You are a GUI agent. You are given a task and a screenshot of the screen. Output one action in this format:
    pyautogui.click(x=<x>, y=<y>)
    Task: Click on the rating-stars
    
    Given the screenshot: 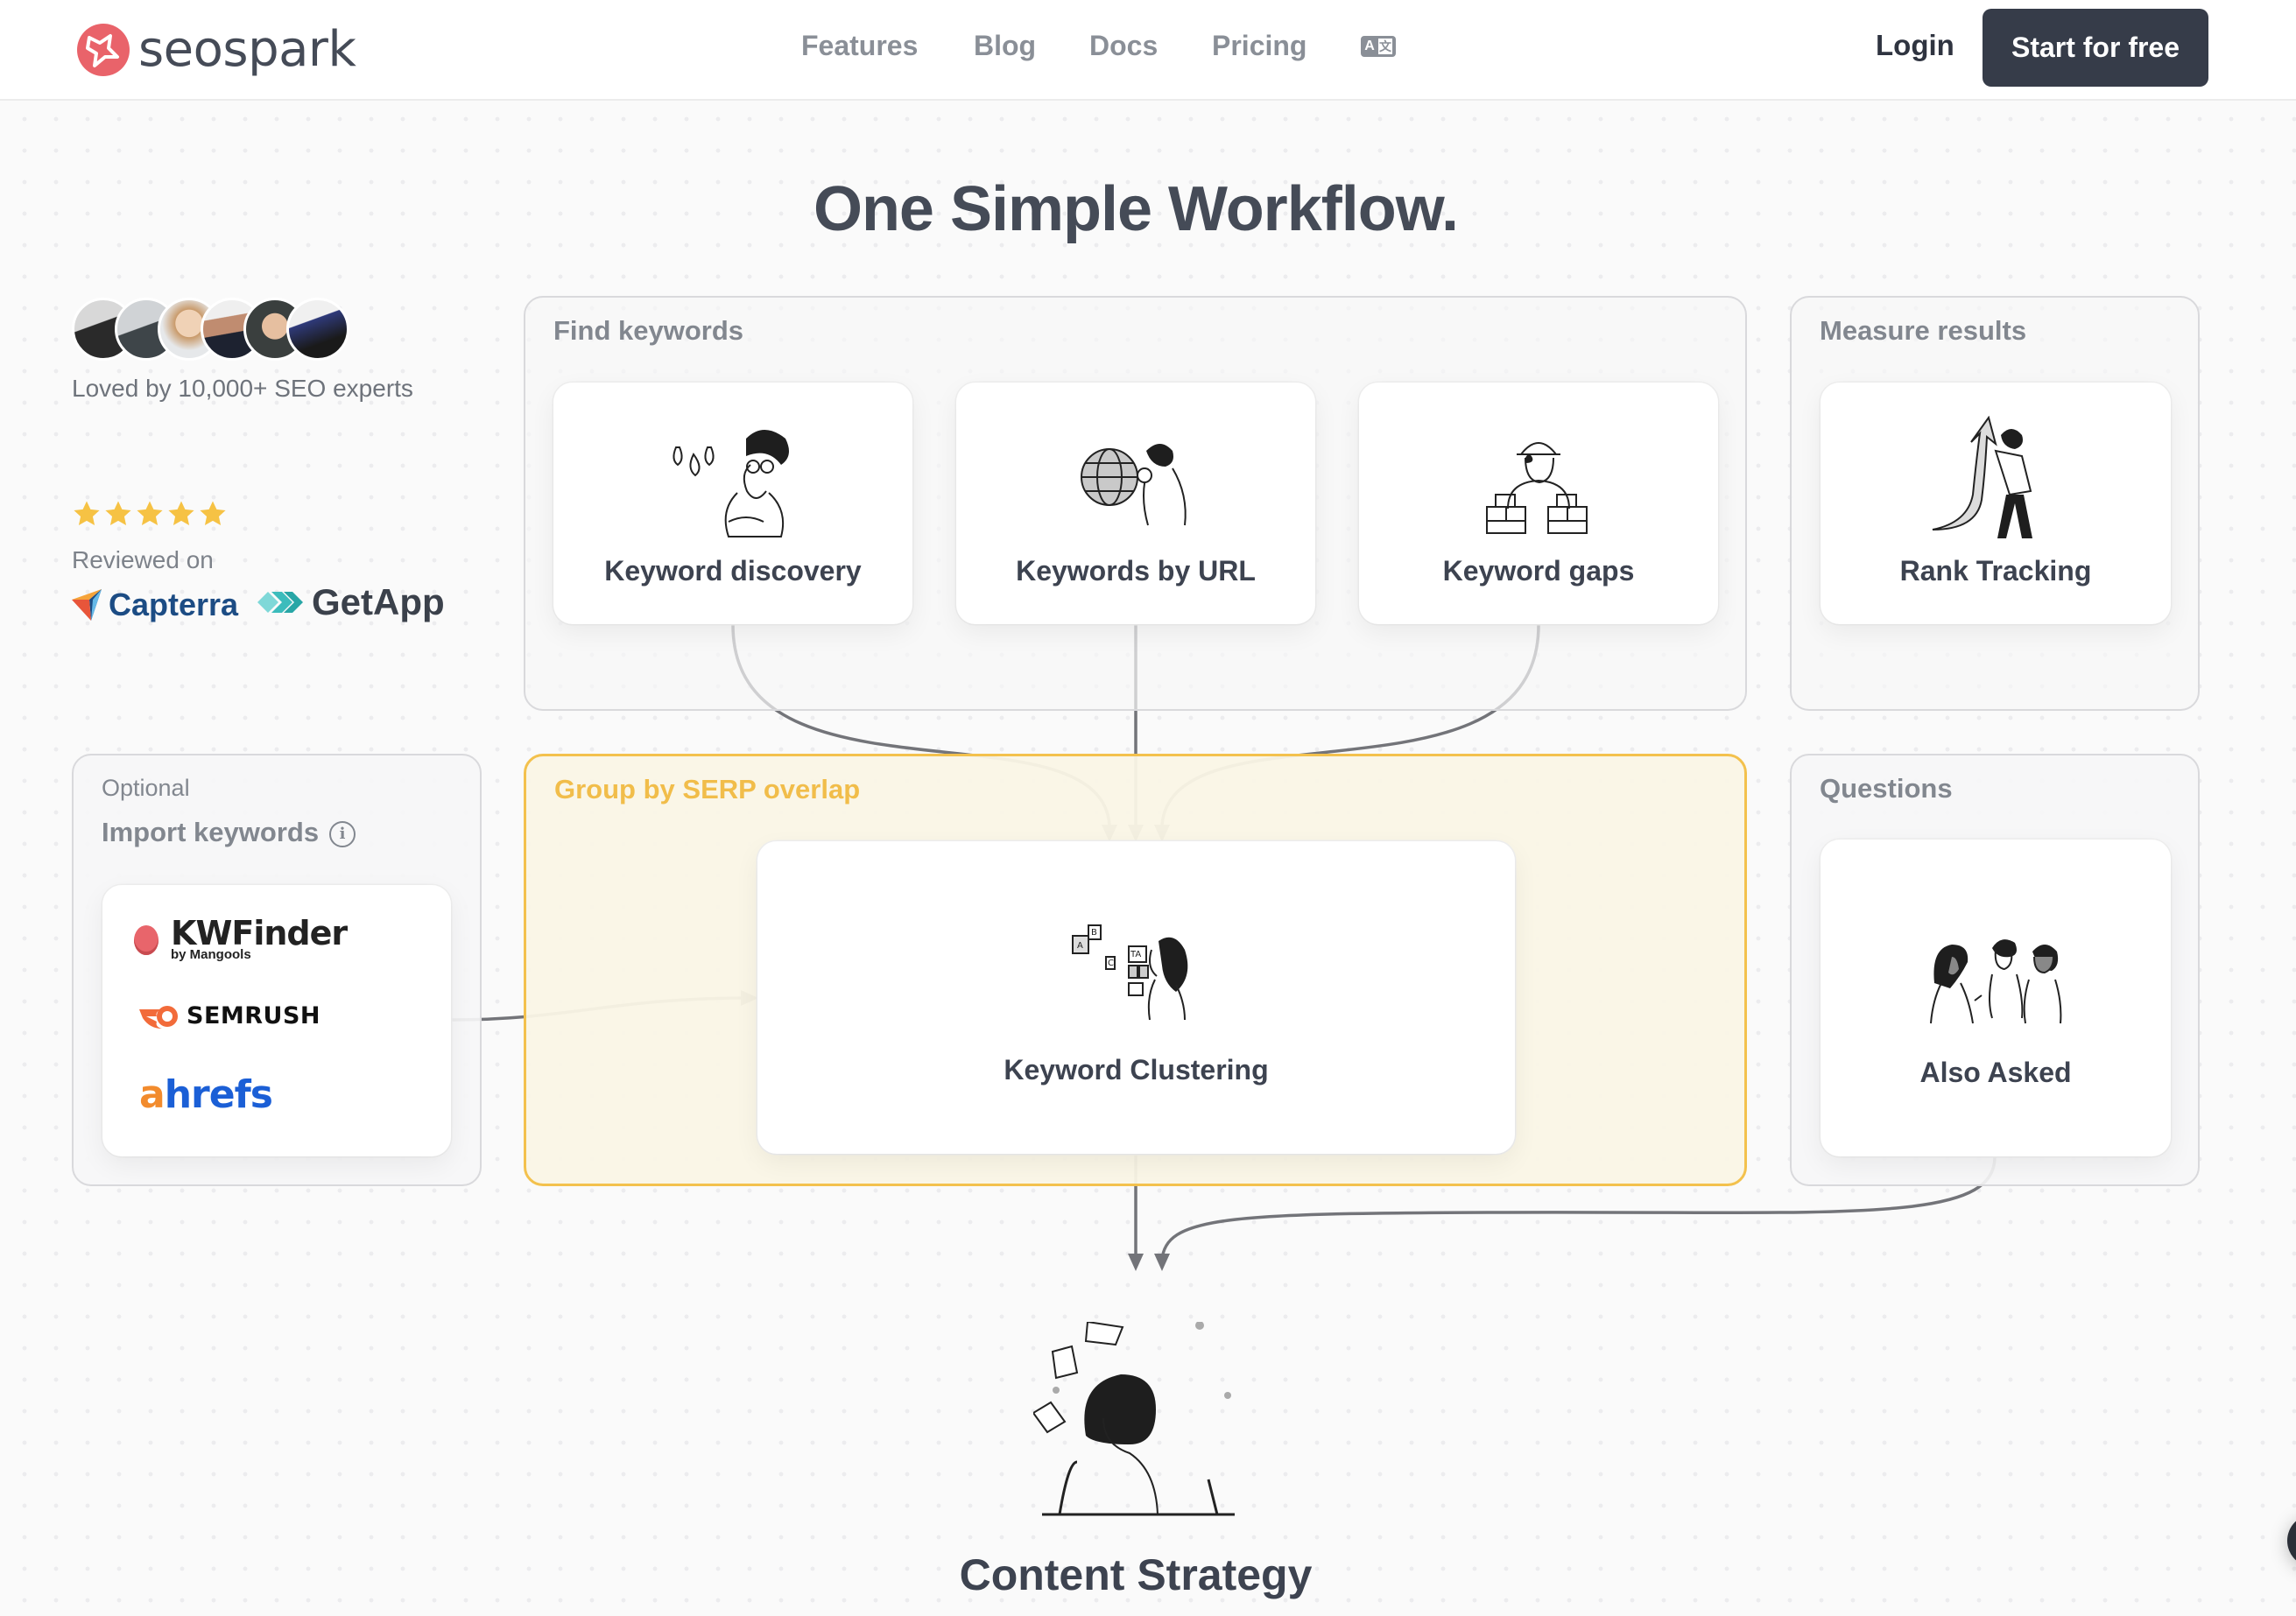 What is the action you would take?
    pyautogui.click(x=150, y=514)
    